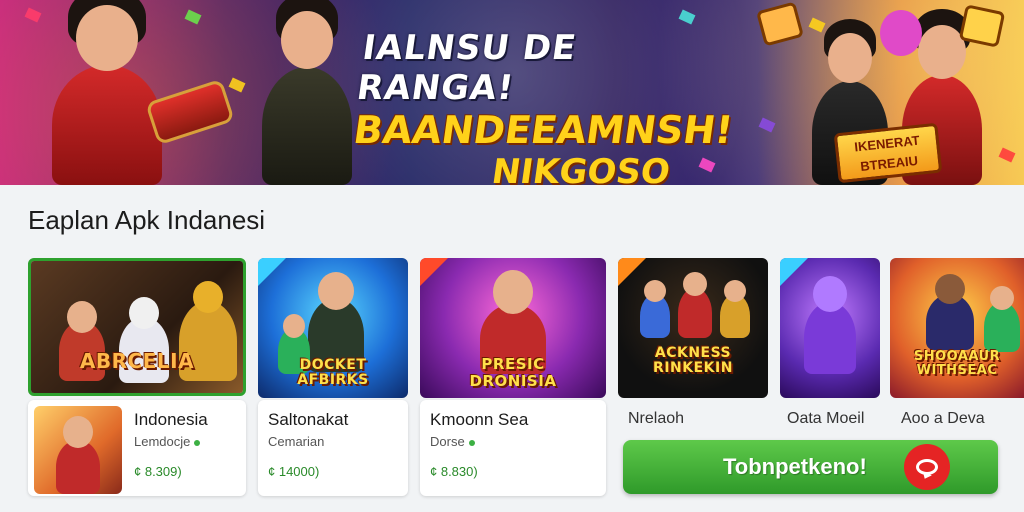 This screenshot has width=1024, height=512. Describe the element at coordinates (454, 471) in the screenshot. I see `app-price: ¢ 8.830)` at that location.